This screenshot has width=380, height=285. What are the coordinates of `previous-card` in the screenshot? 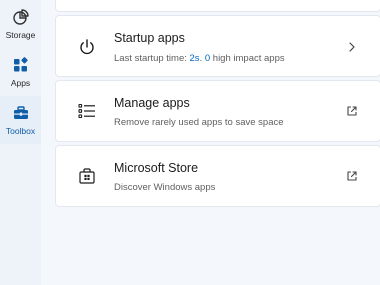 It's located at (217, 6).